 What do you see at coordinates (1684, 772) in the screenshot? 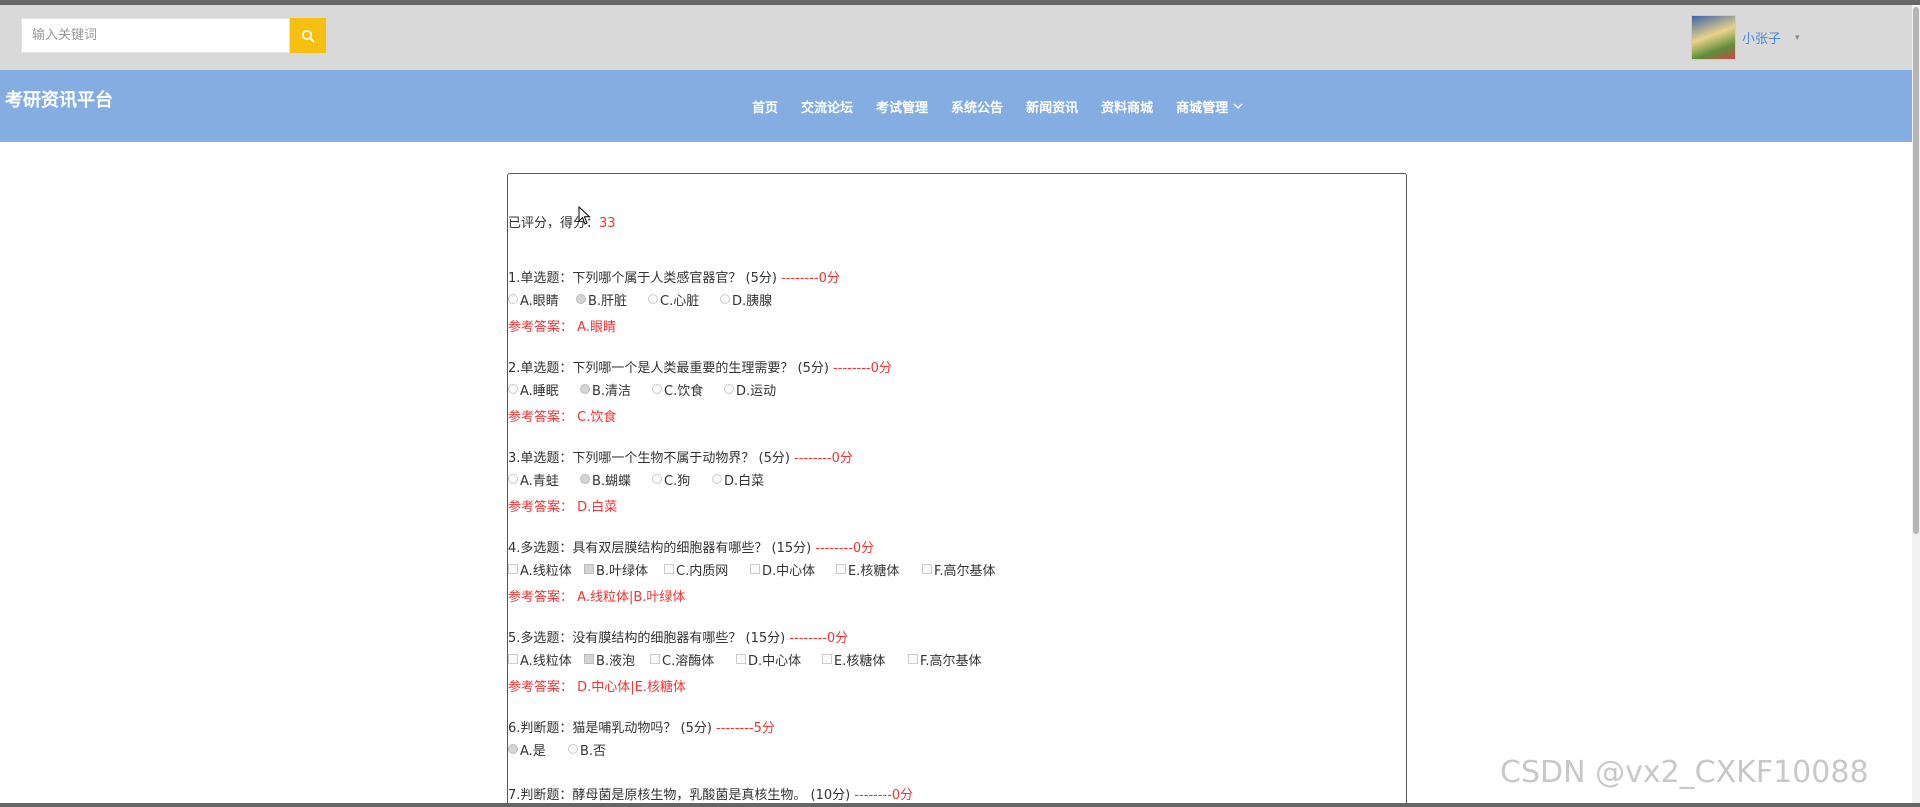
I see `watermark: CSDN @vx2_CXKF10088` at bounding box center [1684, 772].